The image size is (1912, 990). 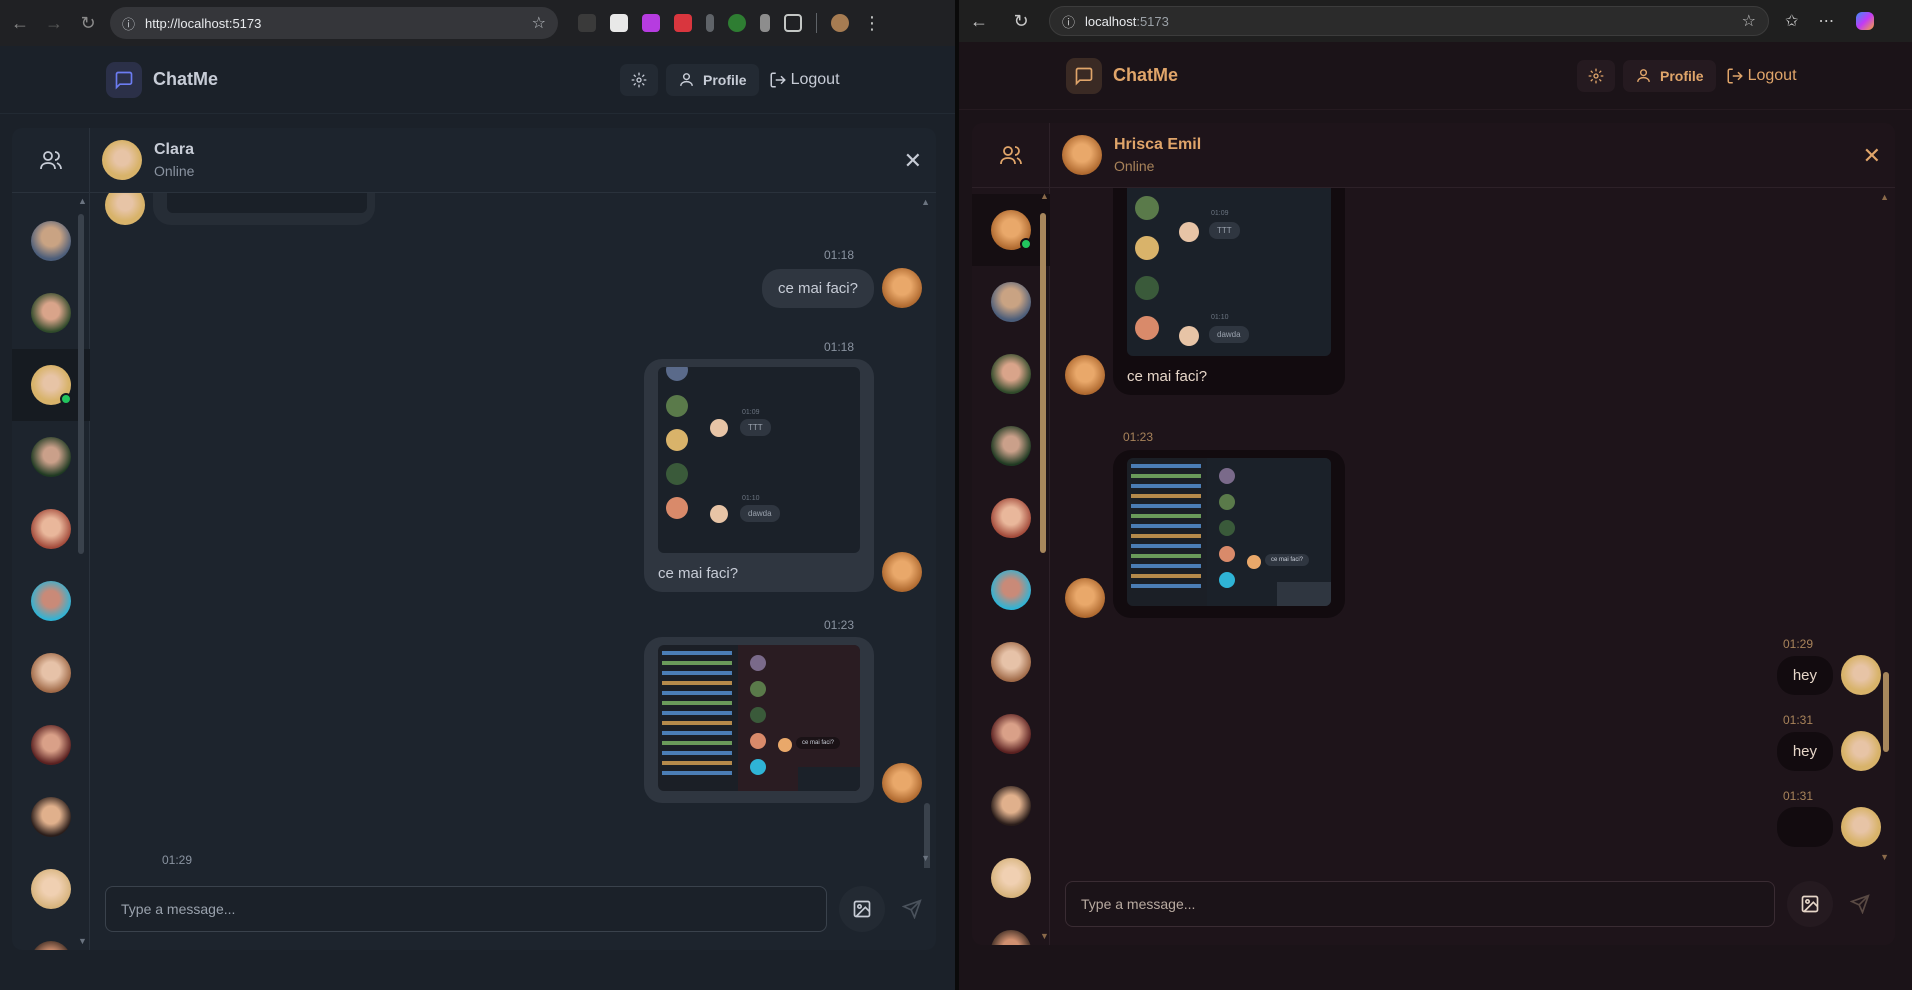 I want to click on forward-icon: →, so click(x=54, y=23).